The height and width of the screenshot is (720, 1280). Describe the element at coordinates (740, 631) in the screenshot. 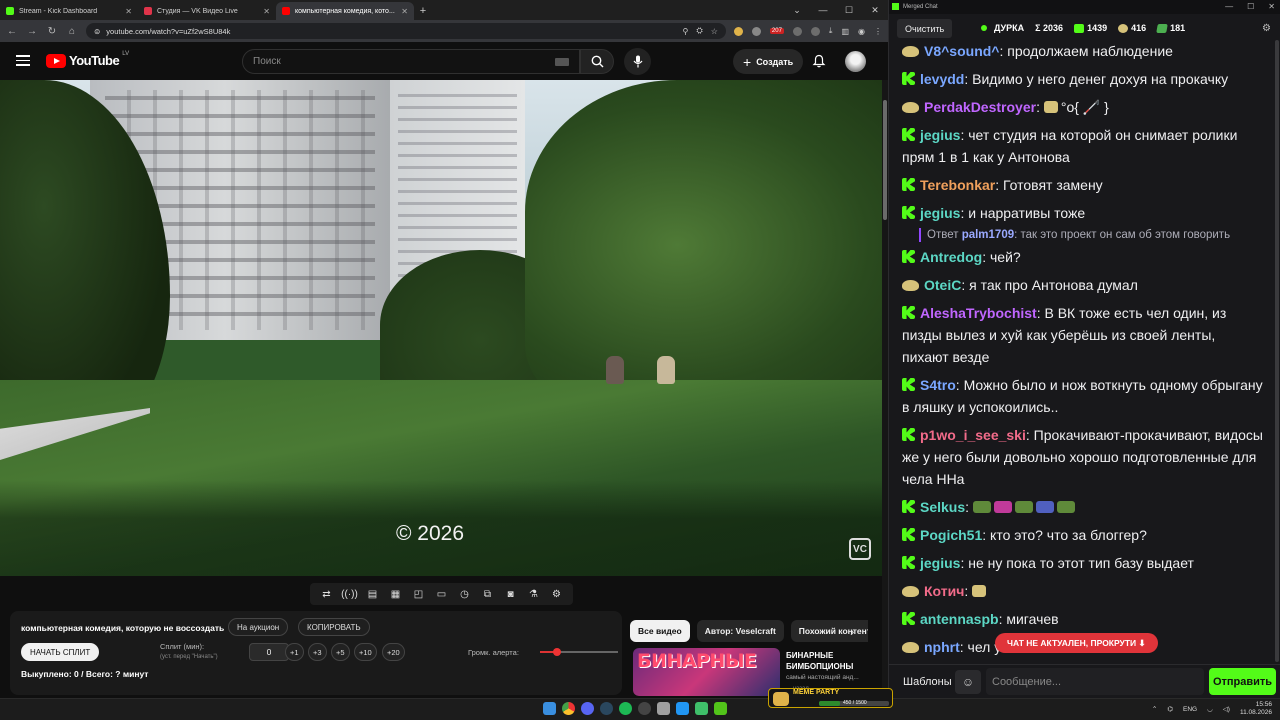

I see `chip-author: Автор: Veselcraft` at that location.